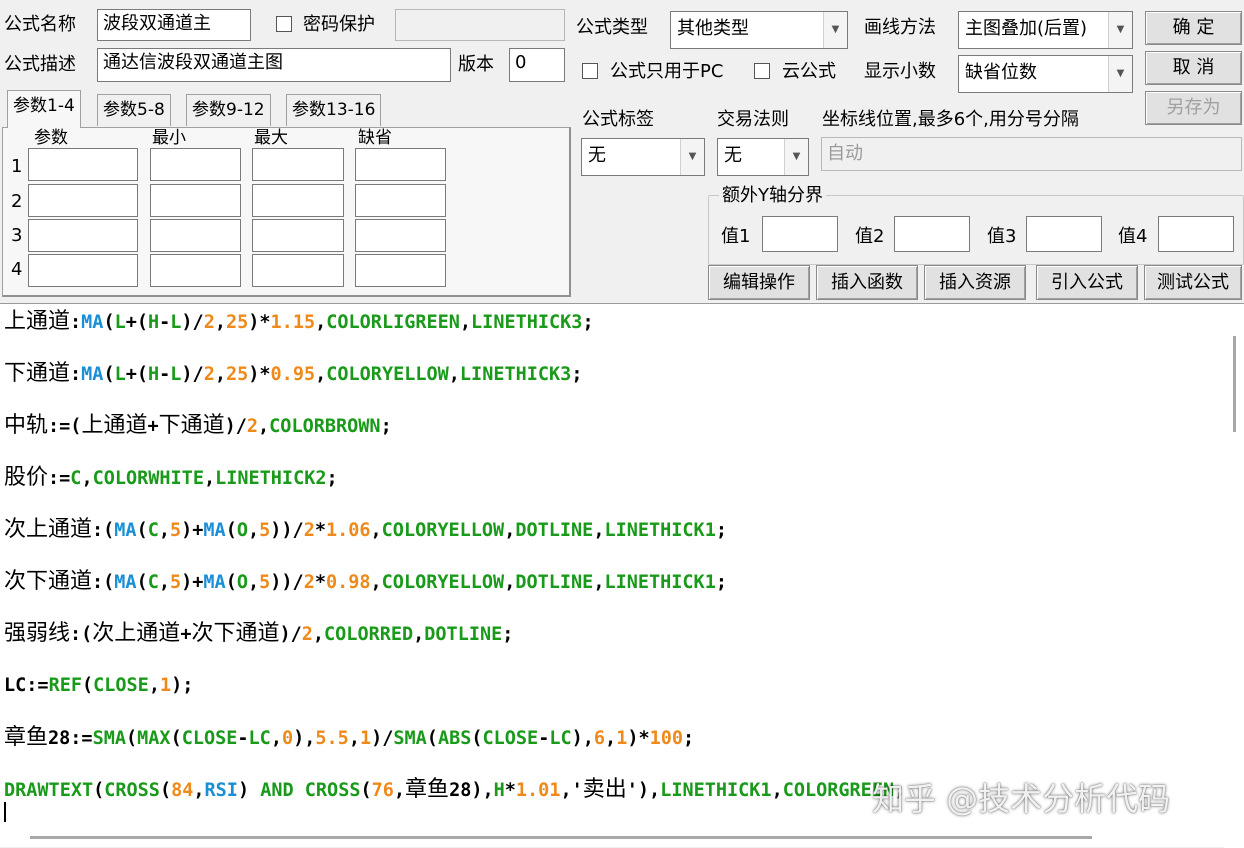 The height and width of the screenshot is (848, 1244). What do you see at coordinates (410, 738) in the screenshot?
I see `code-token: SMA` at bounding box center [410, 738].